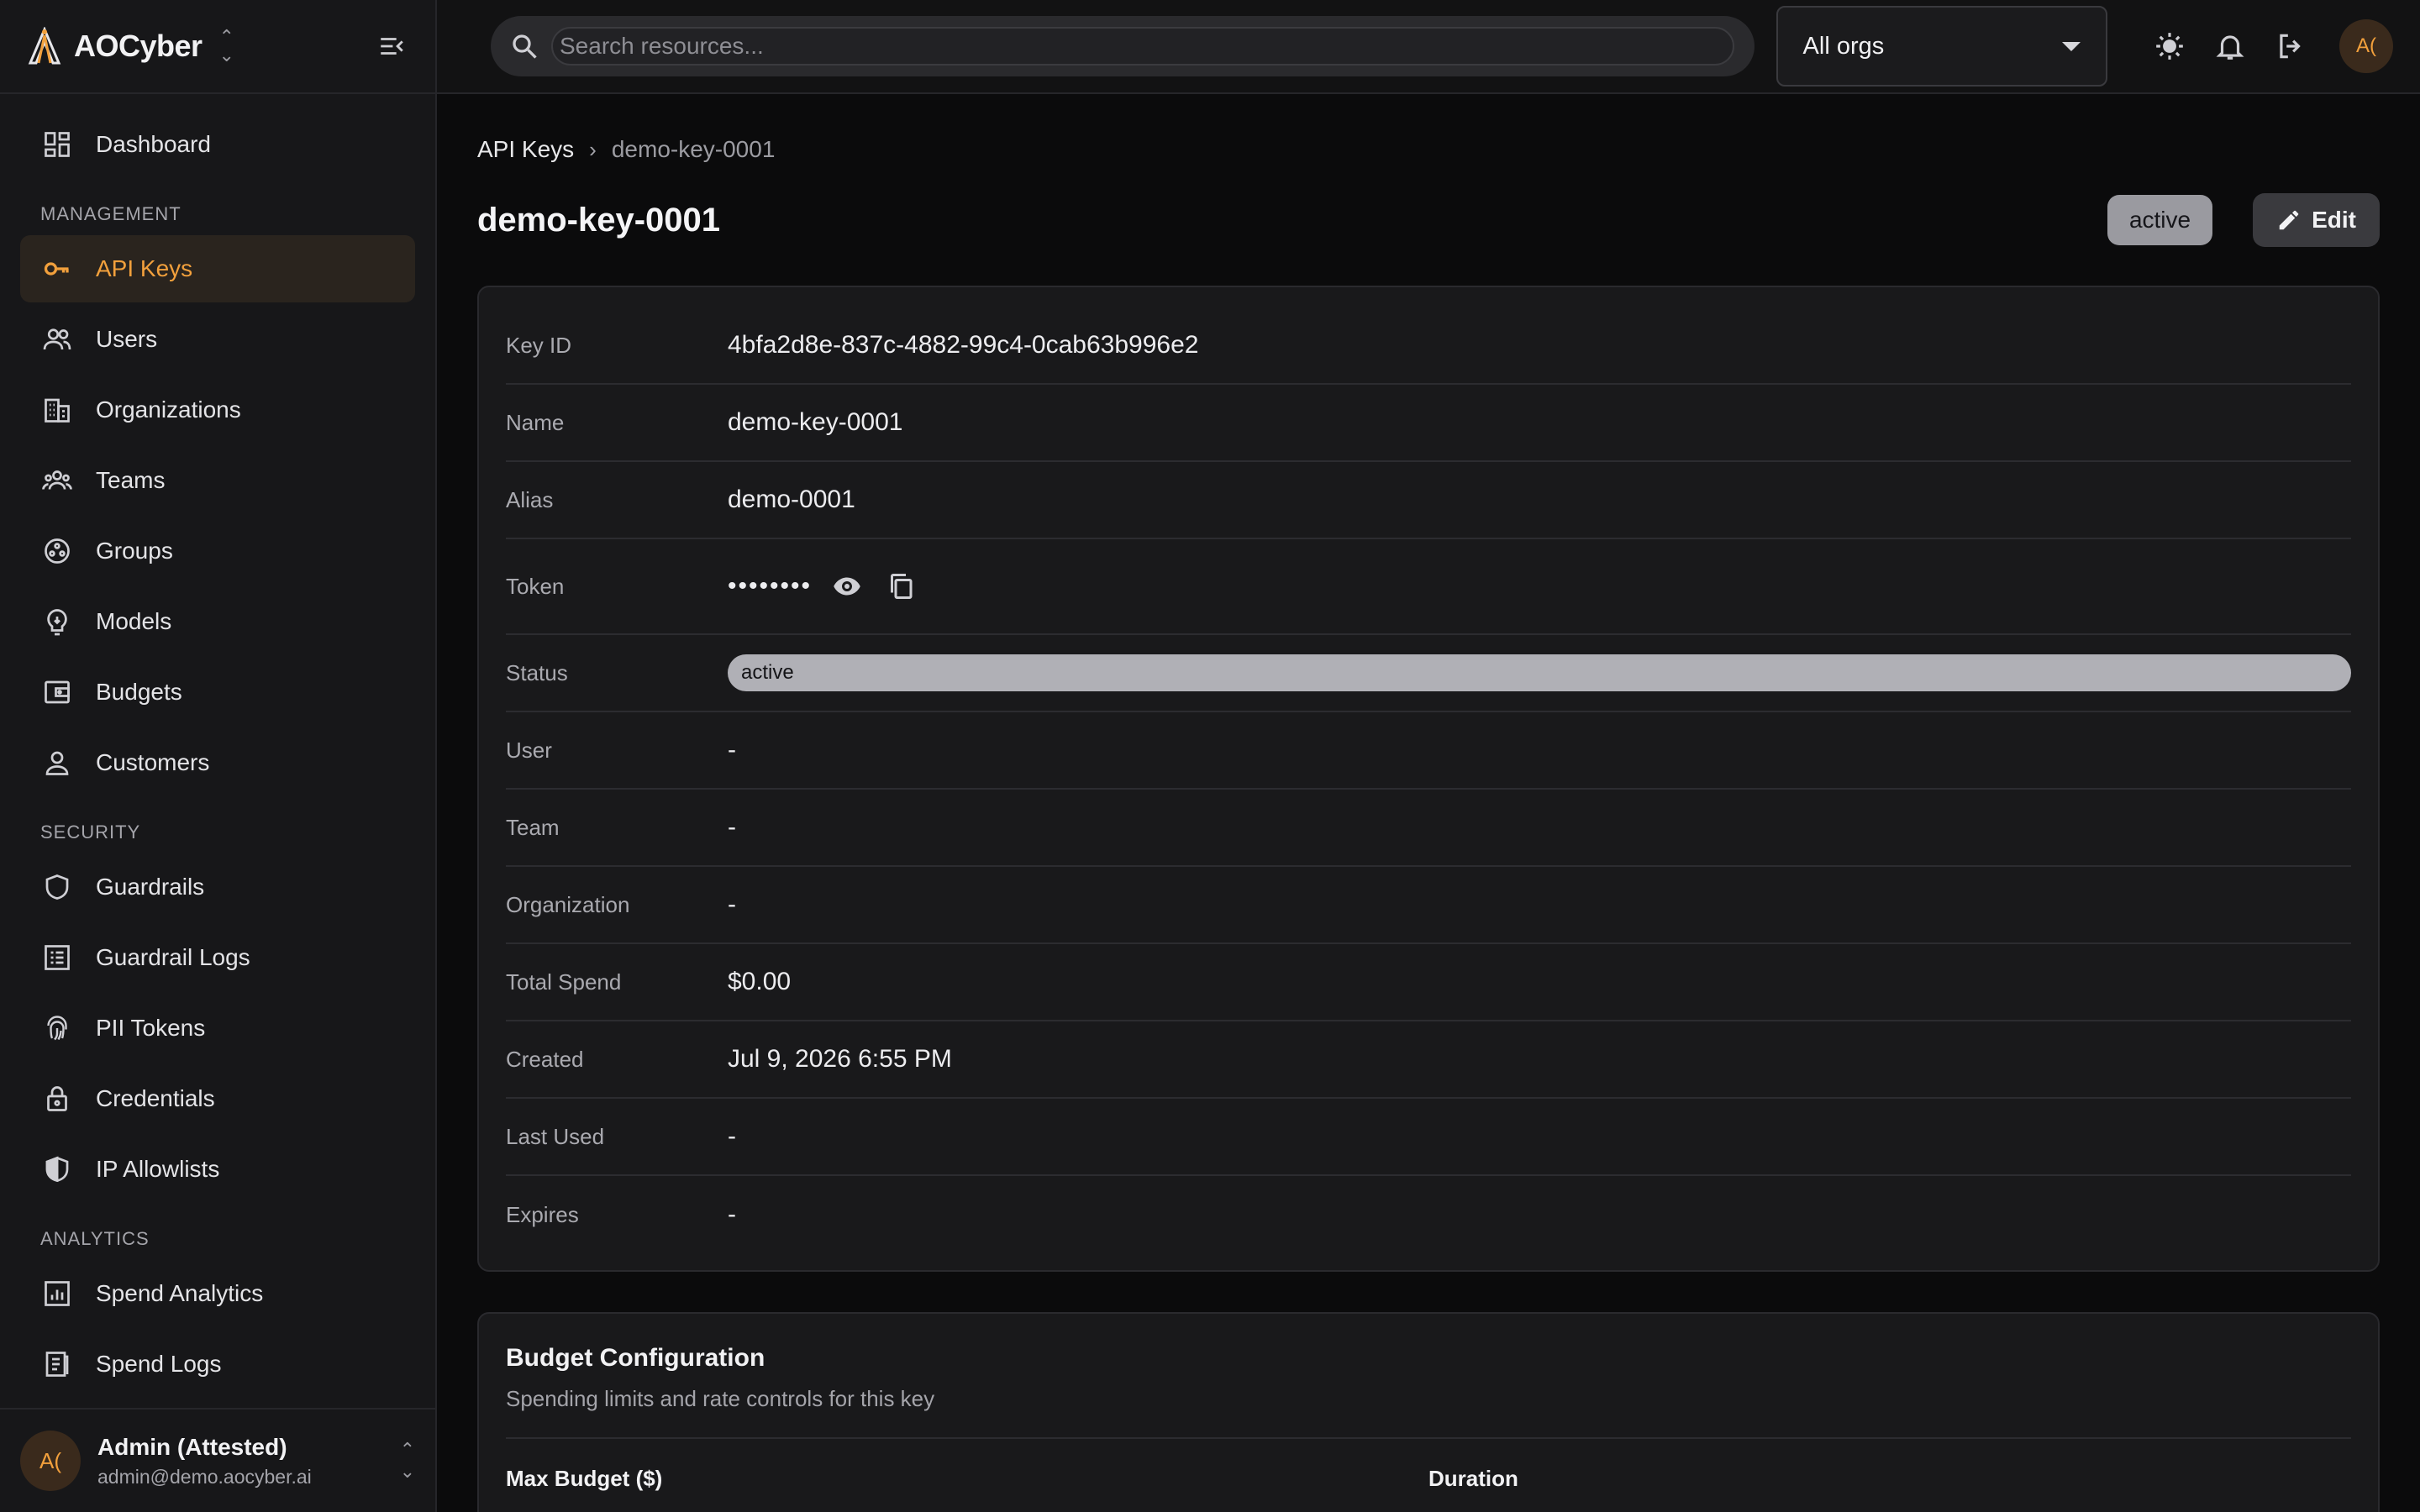 The height and width of the screenshot is (1512, 2420). I want to click on detail-label: User, so click(529, 750).